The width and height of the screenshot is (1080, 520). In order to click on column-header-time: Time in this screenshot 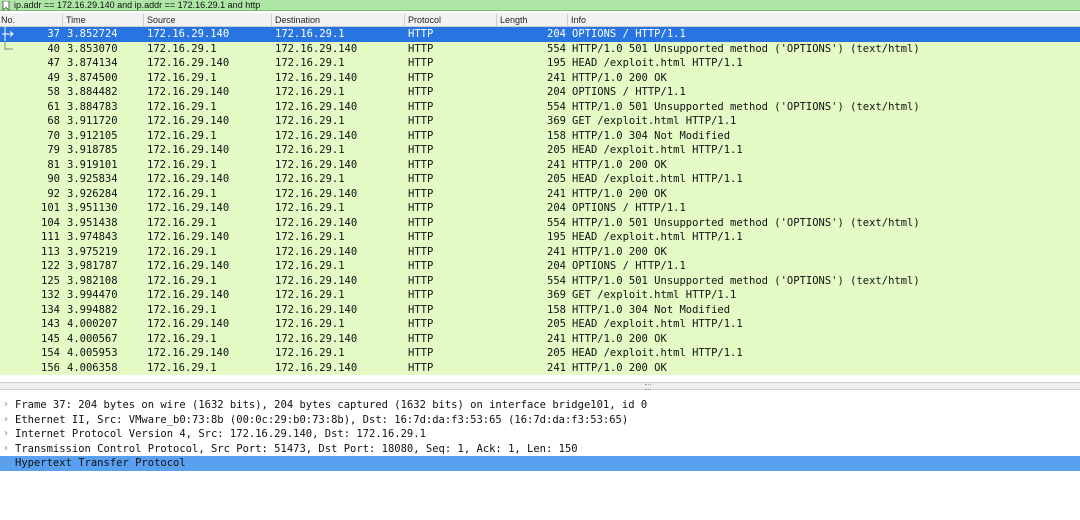, I will do `click(102, 19)`.